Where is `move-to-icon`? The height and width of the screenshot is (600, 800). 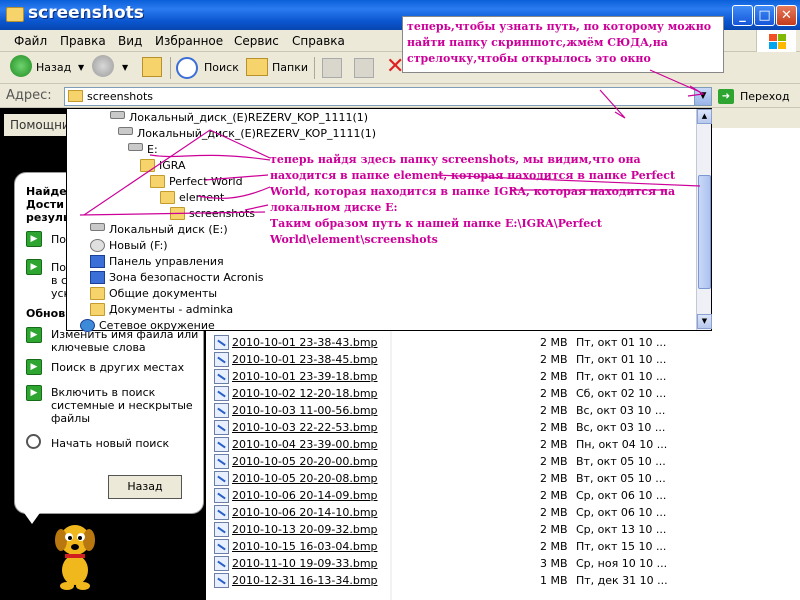 move-to-icon is located at coordinates (332, 68).